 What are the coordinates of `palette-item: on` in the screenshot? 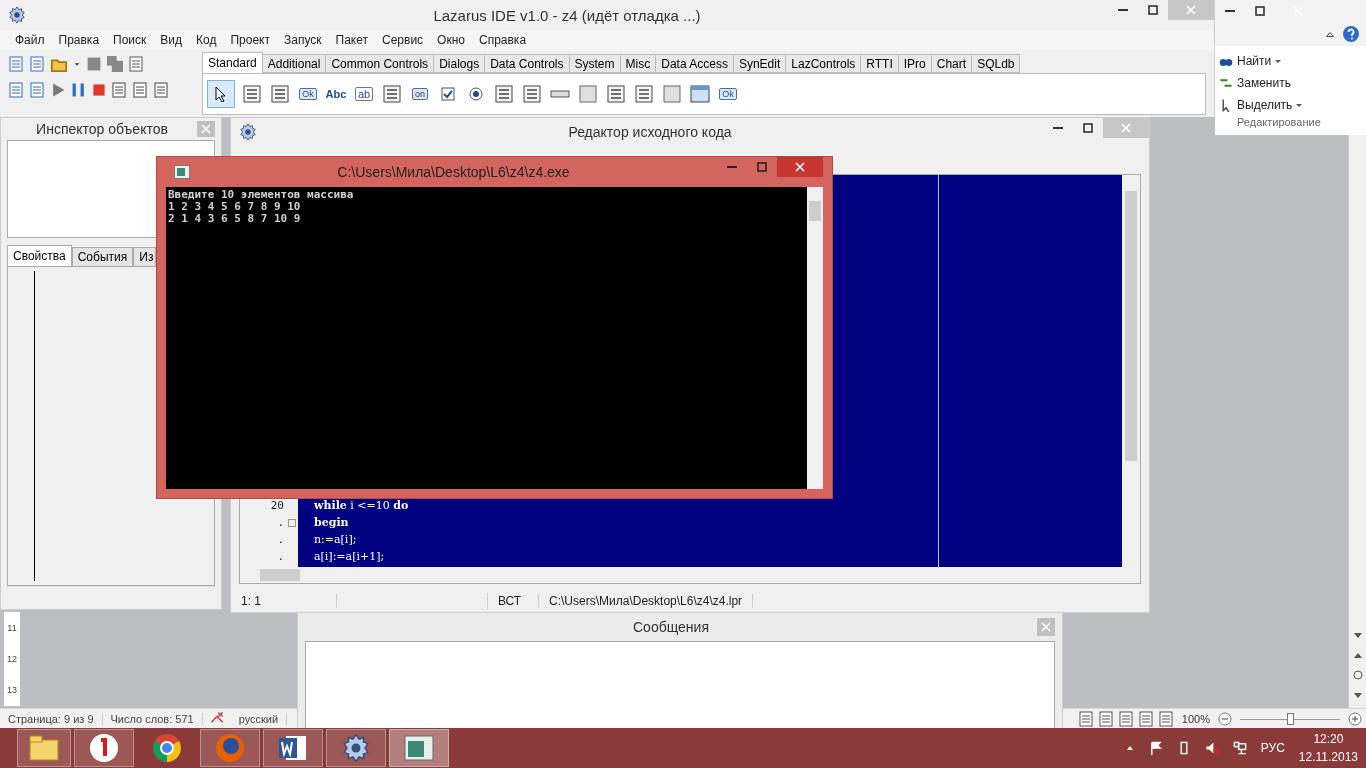 It's located at (420, 94).